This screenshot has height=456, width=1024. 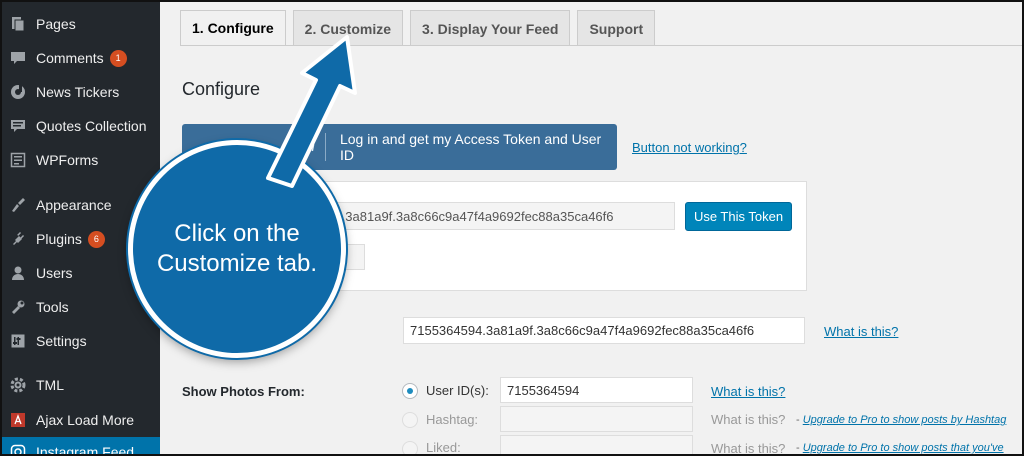 What do you see at coordinates (237, 249) in the screenshot?
I see `instruction-callout: Click on the Customize tab.` at bounding box center [237, 249].